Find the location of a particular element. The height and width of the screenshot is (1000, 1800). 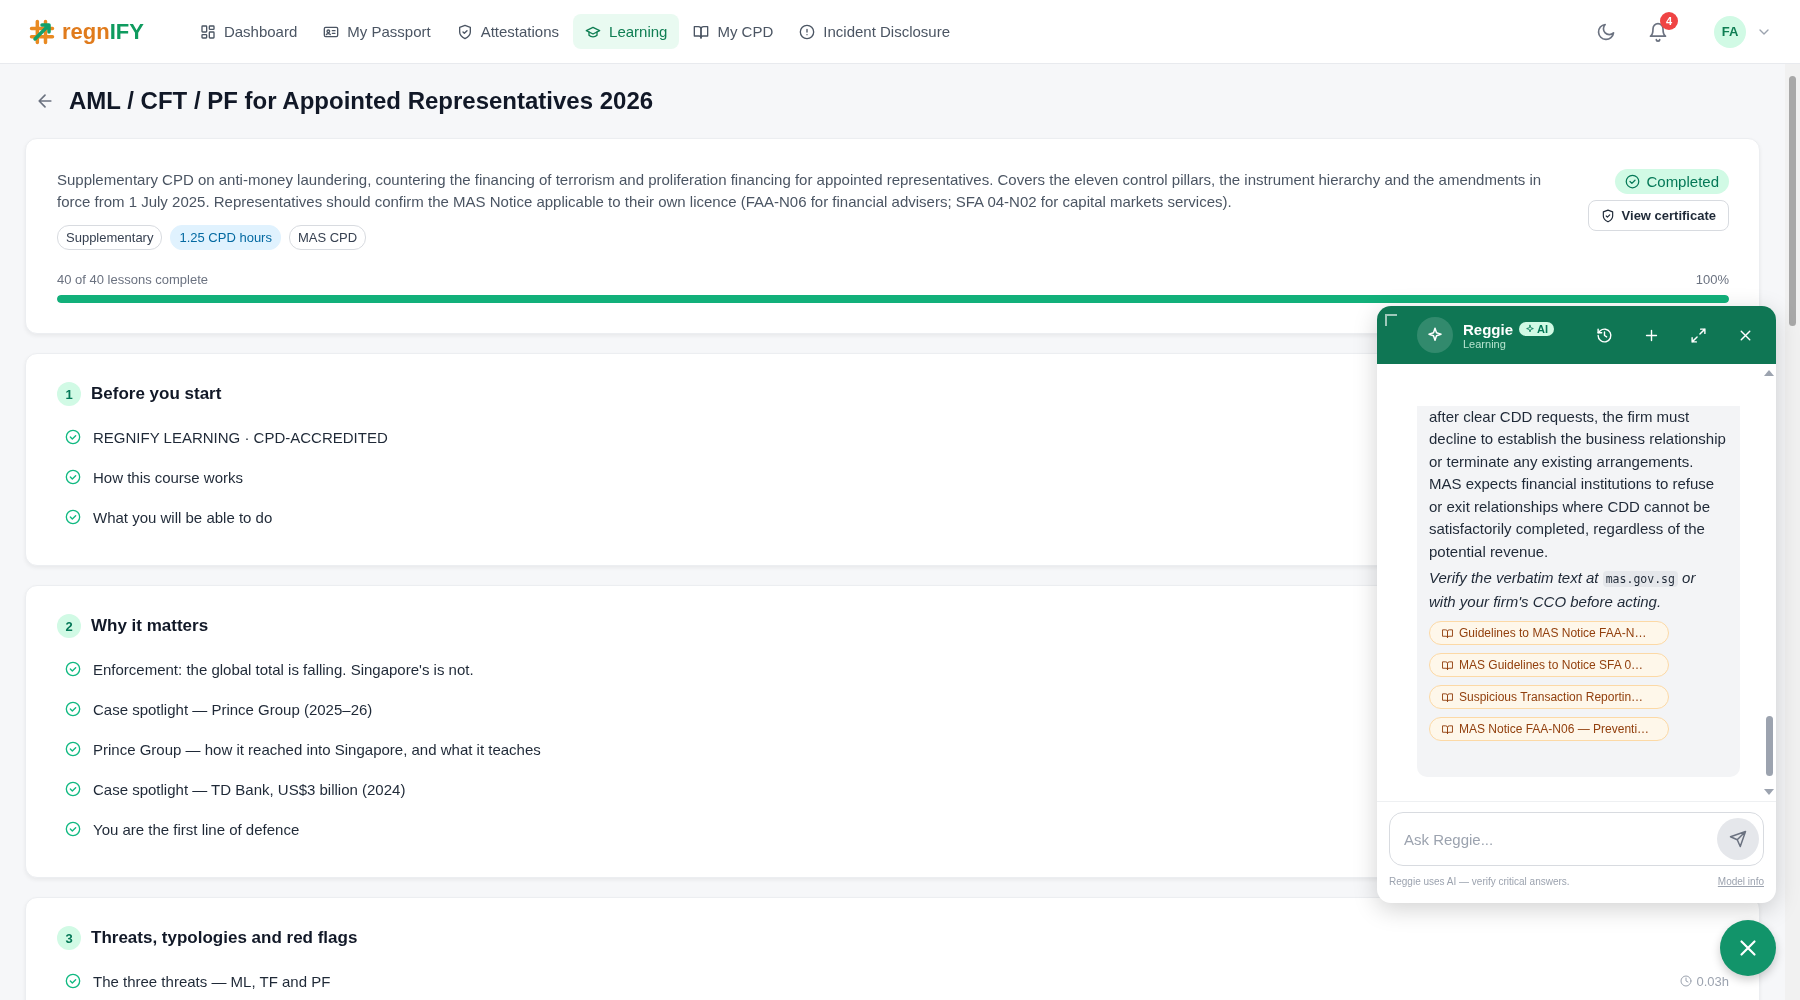

assistant-name: Reggie is located at coordinates (1488, 329).